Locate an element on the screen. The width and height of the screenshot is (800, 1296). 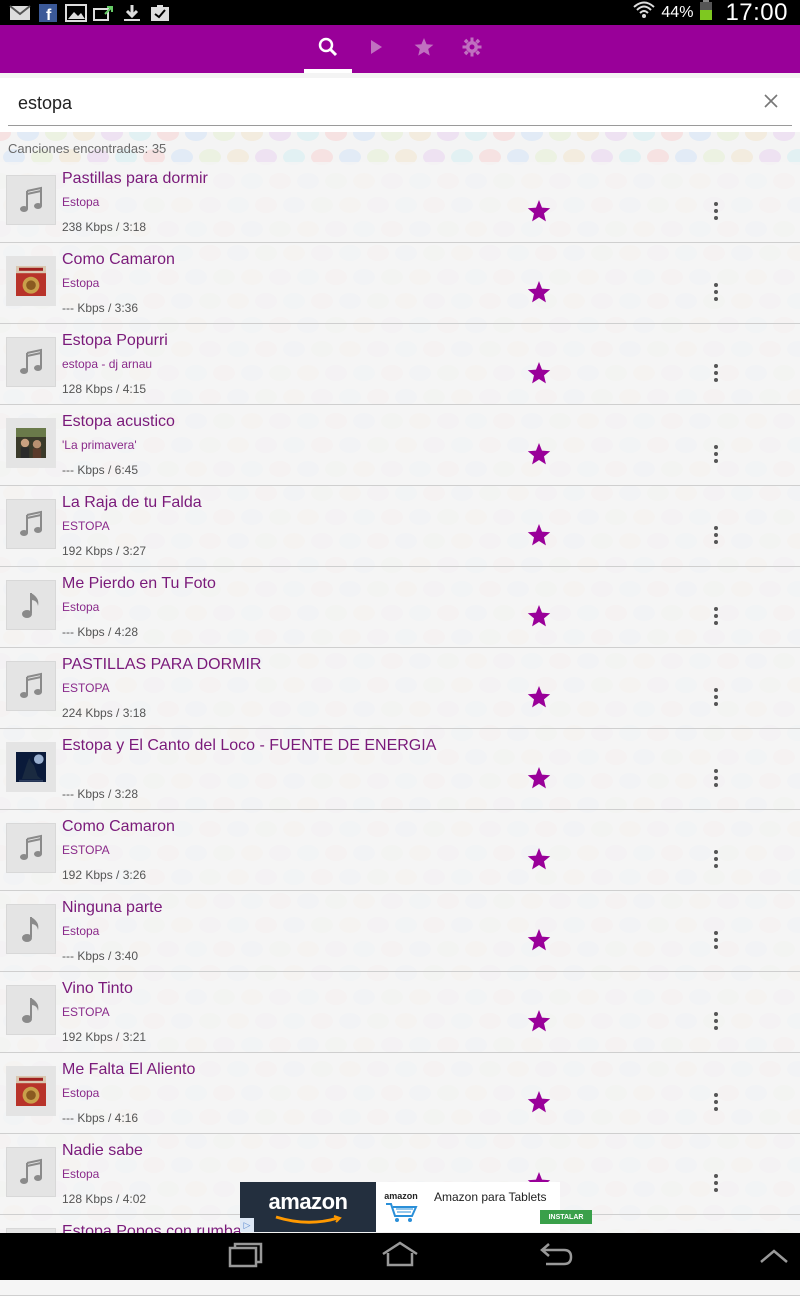
ad-choices-badge: ▷ is located at coordinates (247, 1225).